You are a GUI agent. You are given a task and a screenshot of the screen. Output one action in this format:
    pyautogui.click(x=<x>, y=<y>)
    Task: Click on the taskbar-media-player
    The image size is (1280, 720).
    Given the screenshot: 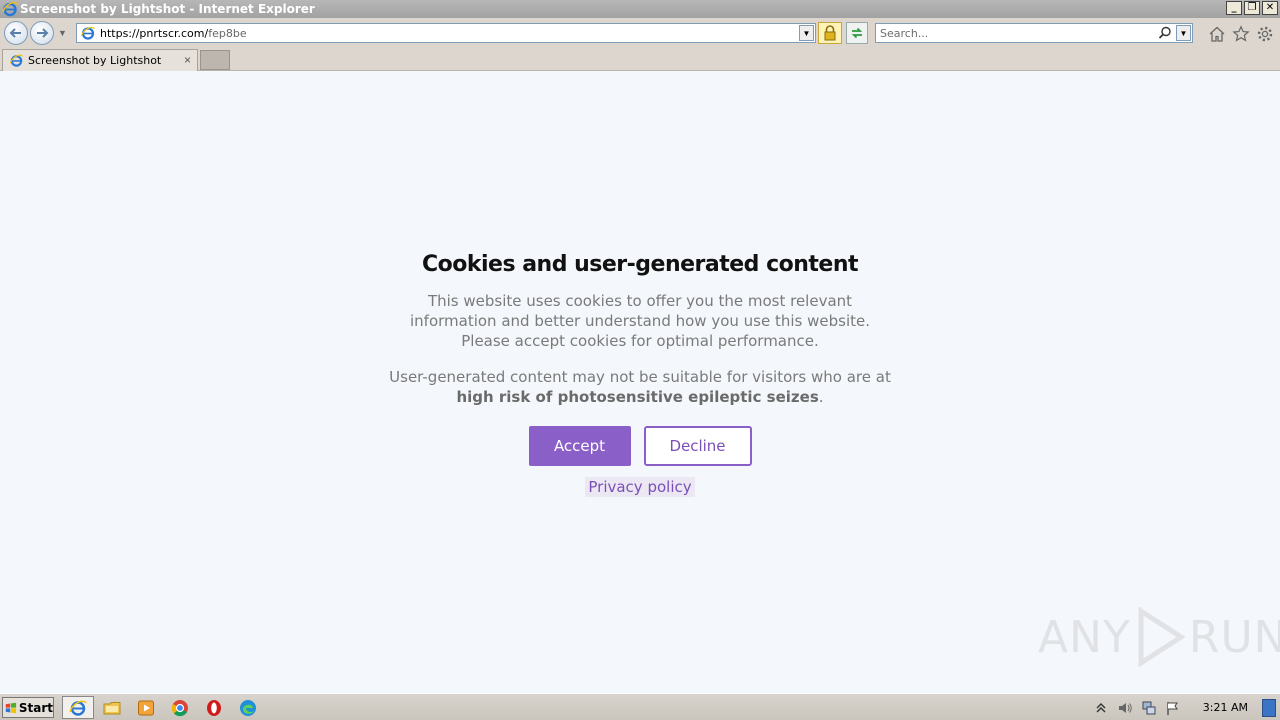 What is the action you would take?
    pyautogui.click(x=146, y=707)
    